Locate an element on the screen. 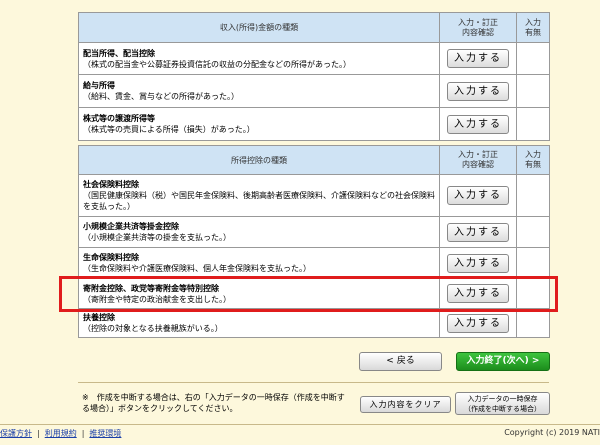 Image resolution: width=600 pixels, height=445 pixels. row-desc: （小規模企業共済等の掛金を支払った。） is located at coordinates (157, 237).